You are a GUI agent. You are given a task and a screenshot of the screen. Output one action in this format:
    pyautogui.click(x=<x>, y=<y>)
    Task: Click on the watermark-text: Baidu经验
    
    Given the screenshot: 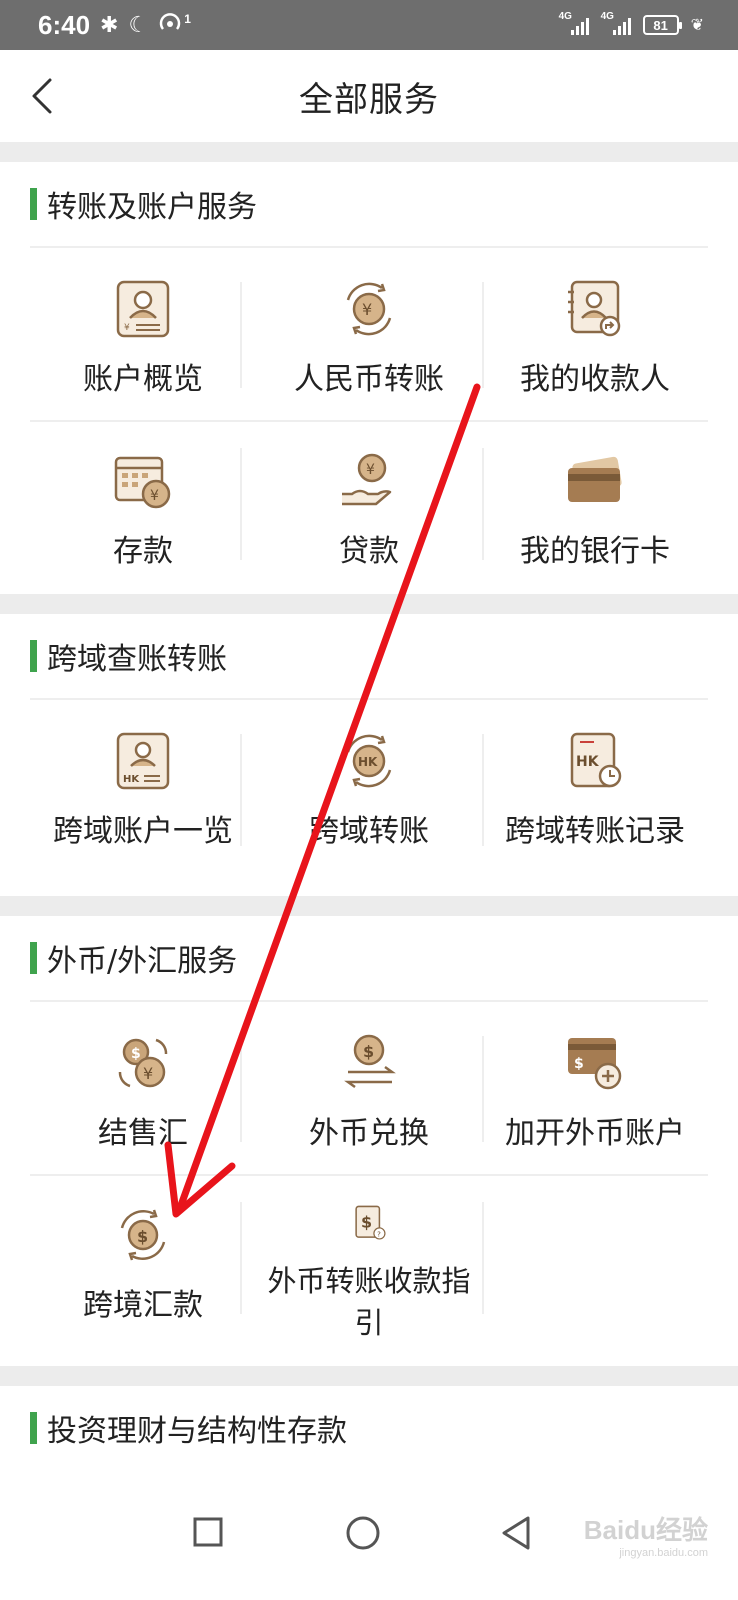 What is the action you would take?
    pyautogui.click(x=645, y=1530)
    